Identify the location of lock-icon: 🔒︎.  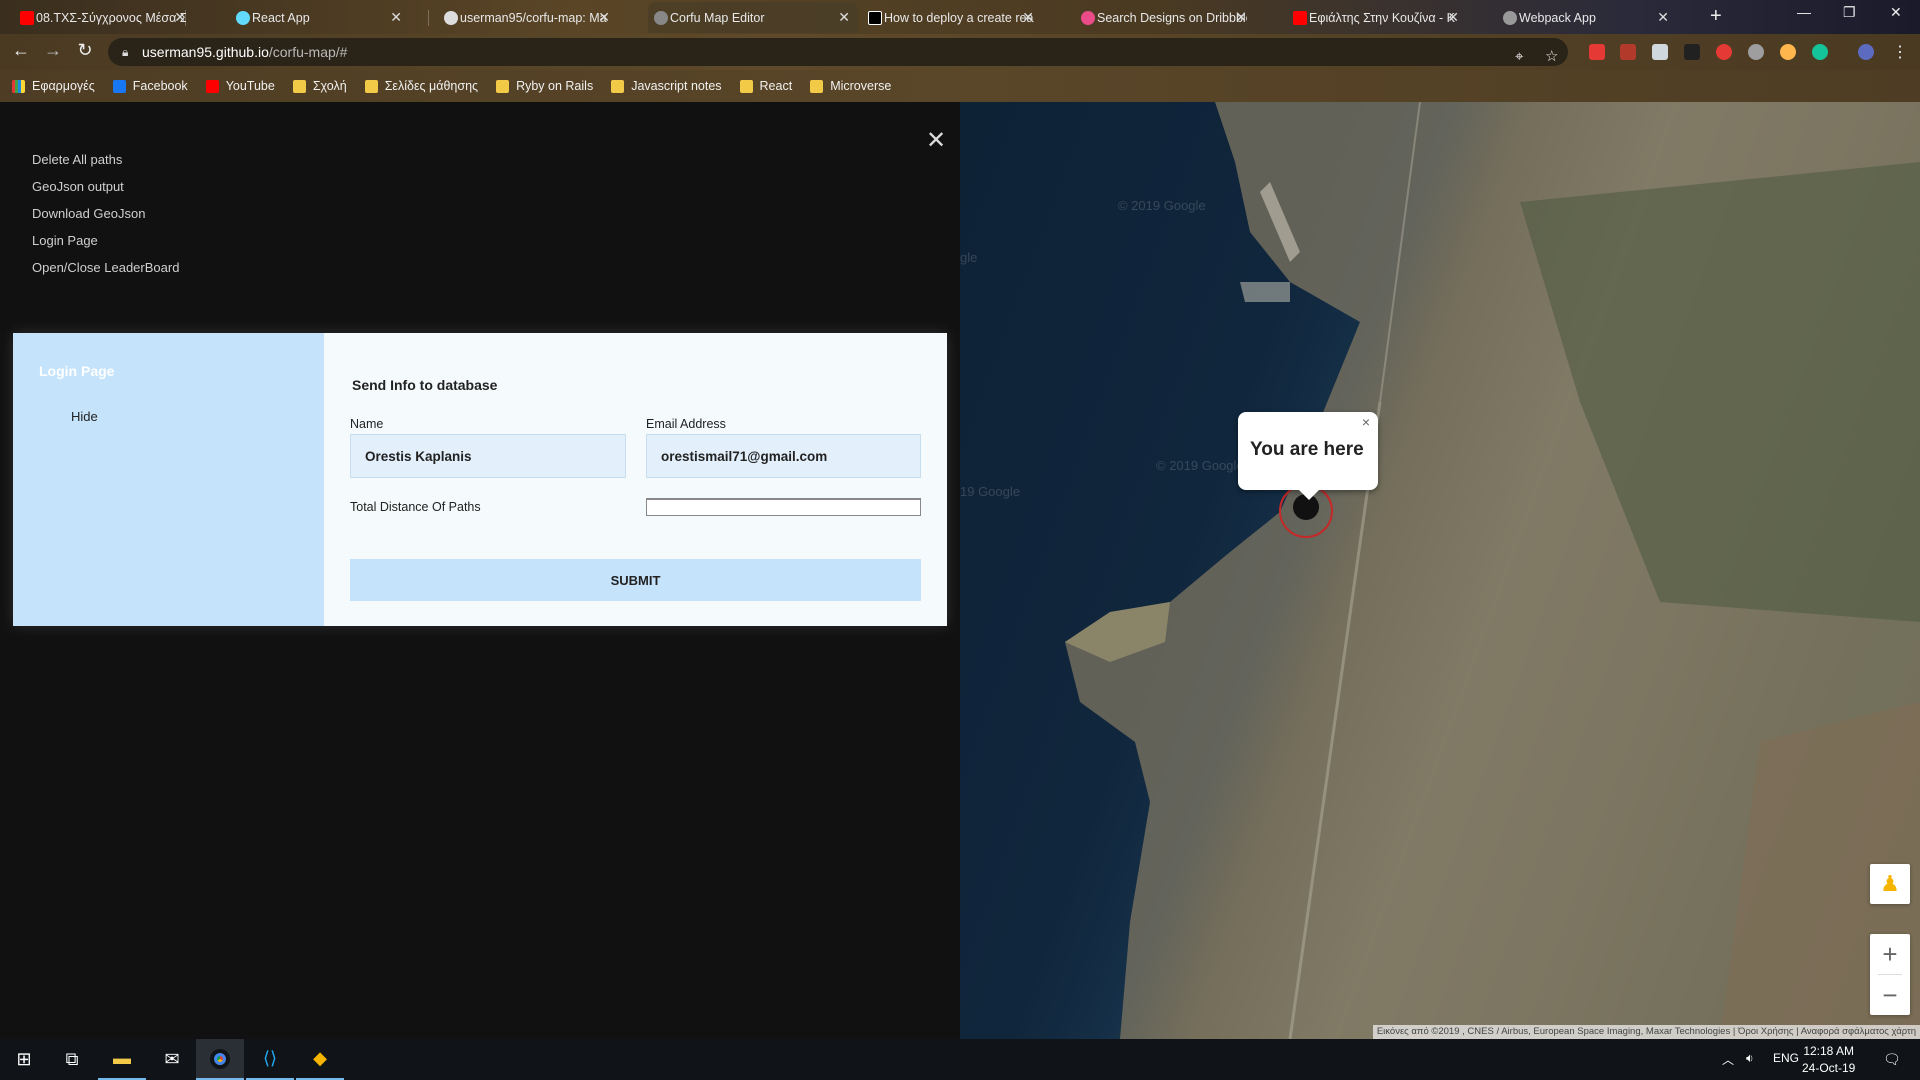
(125, 52).